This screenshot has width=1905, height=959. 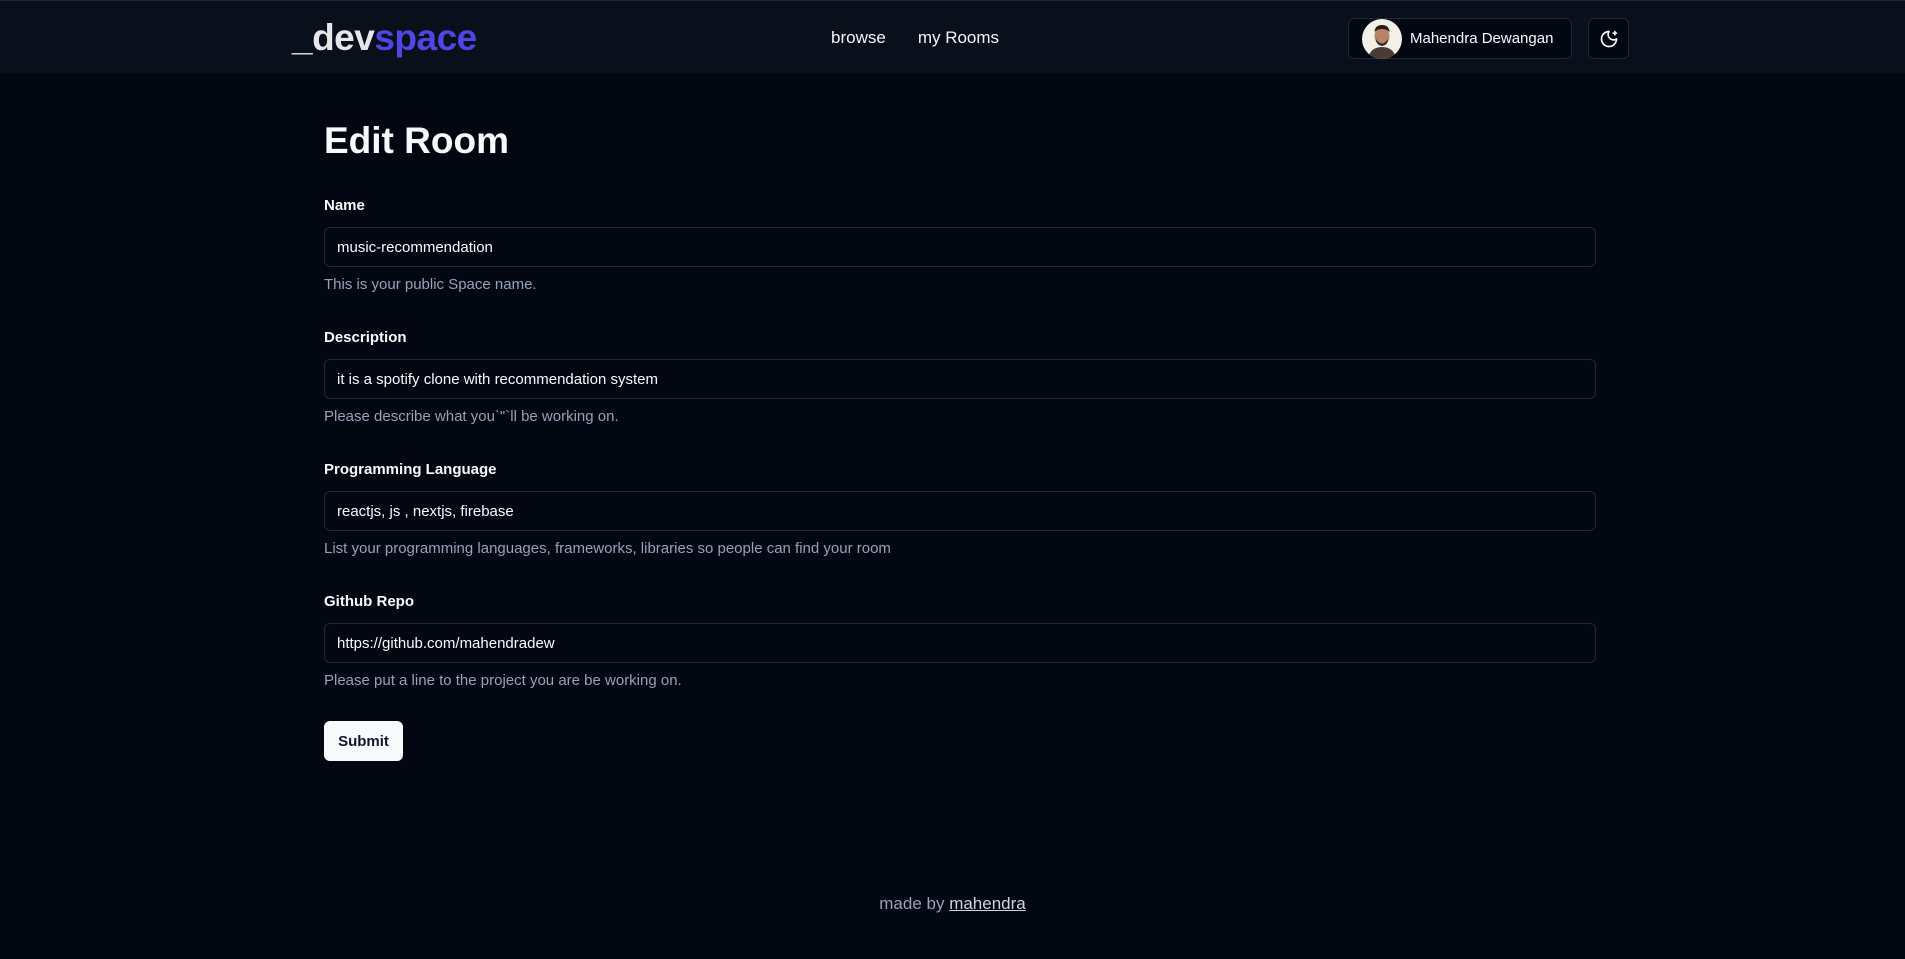 I want to click on name-input, so click(x=960, y=247).